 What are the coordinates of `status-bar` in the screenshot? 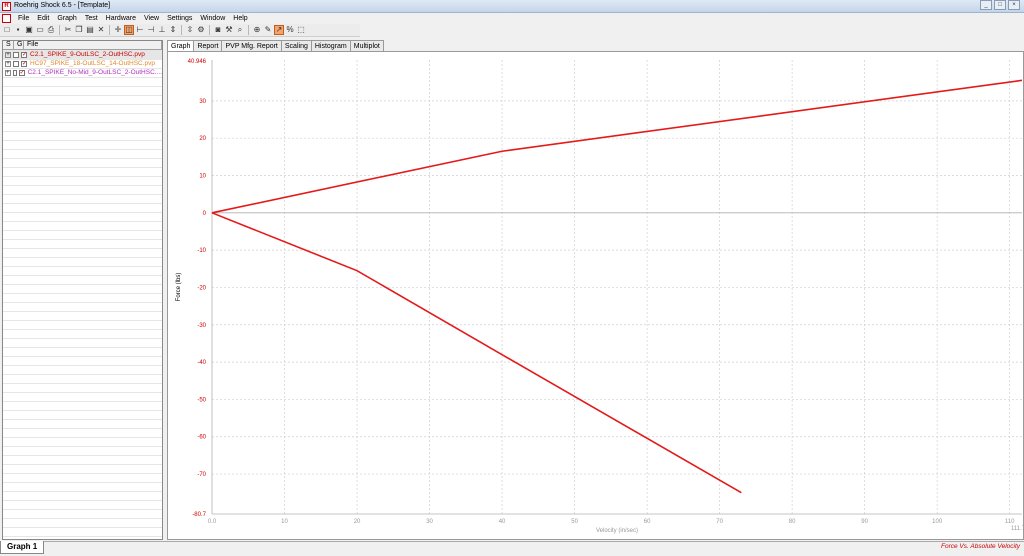 It's located at (512, 548).